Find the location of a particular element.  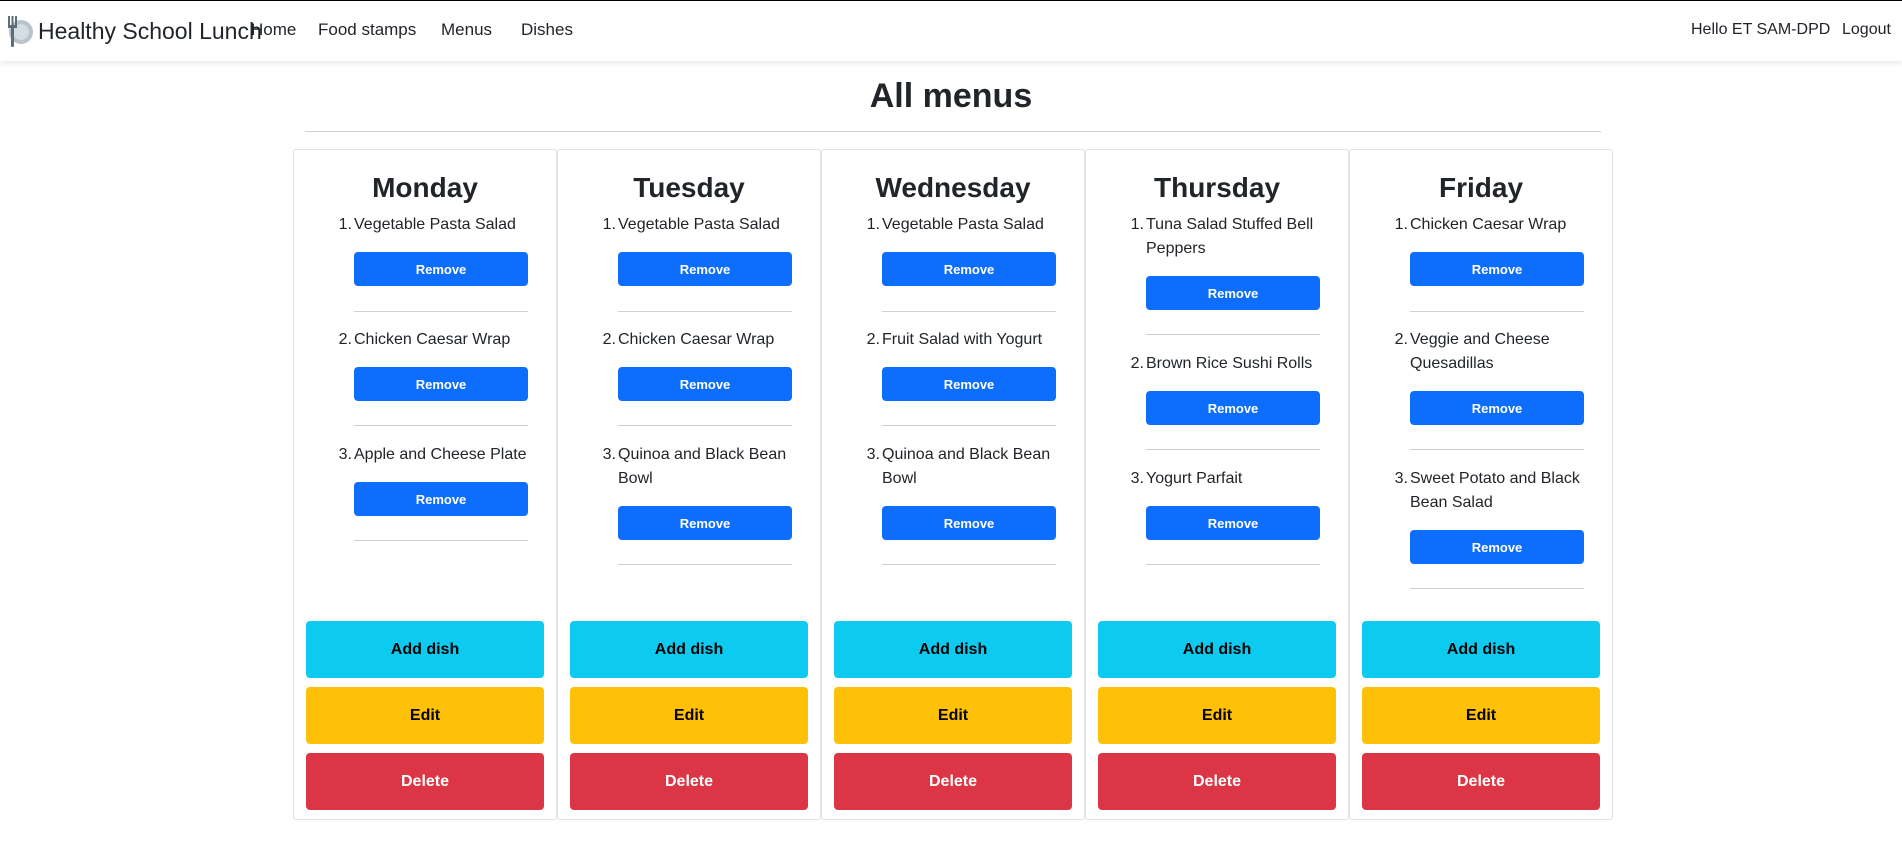

title-divider is located at coordinates (953, 131).